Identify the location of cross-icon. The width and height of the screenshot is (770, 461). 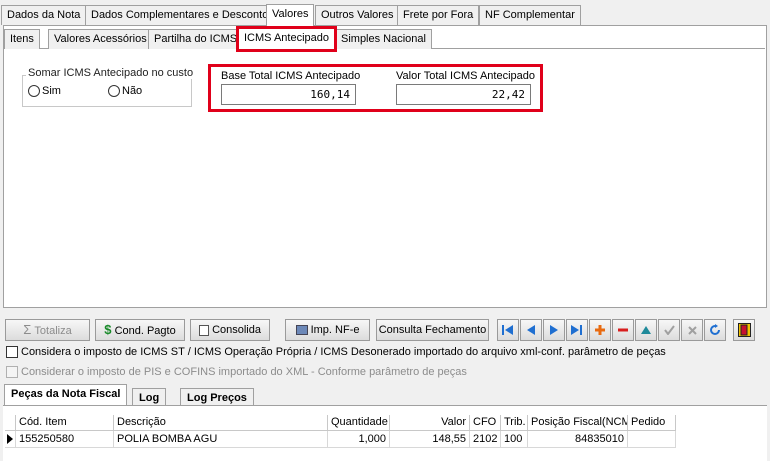
(692, 330).